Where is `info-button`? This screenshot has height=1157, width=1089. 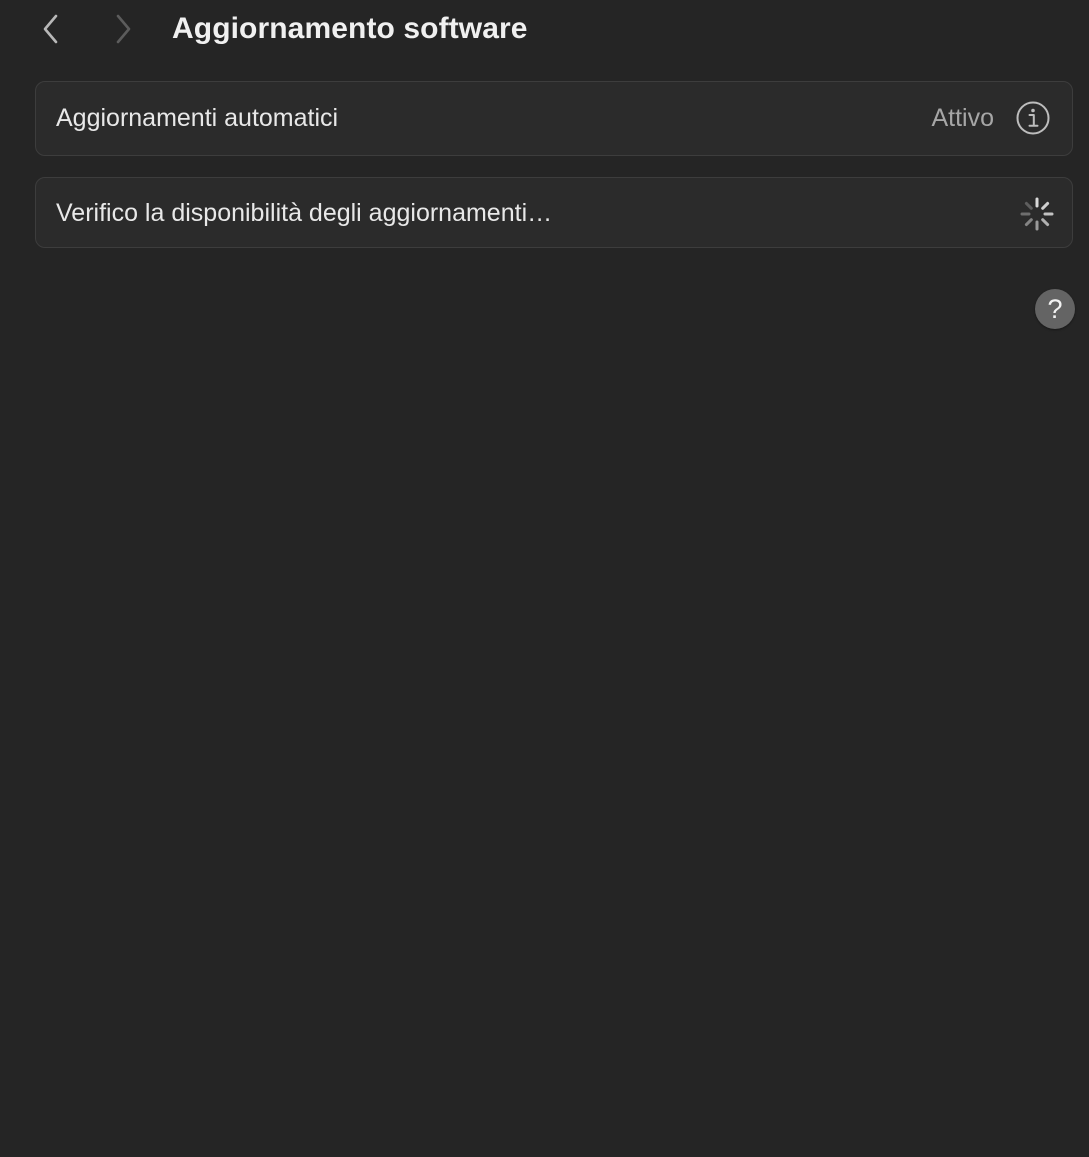 info-button is located at coordinates (1033, 118).